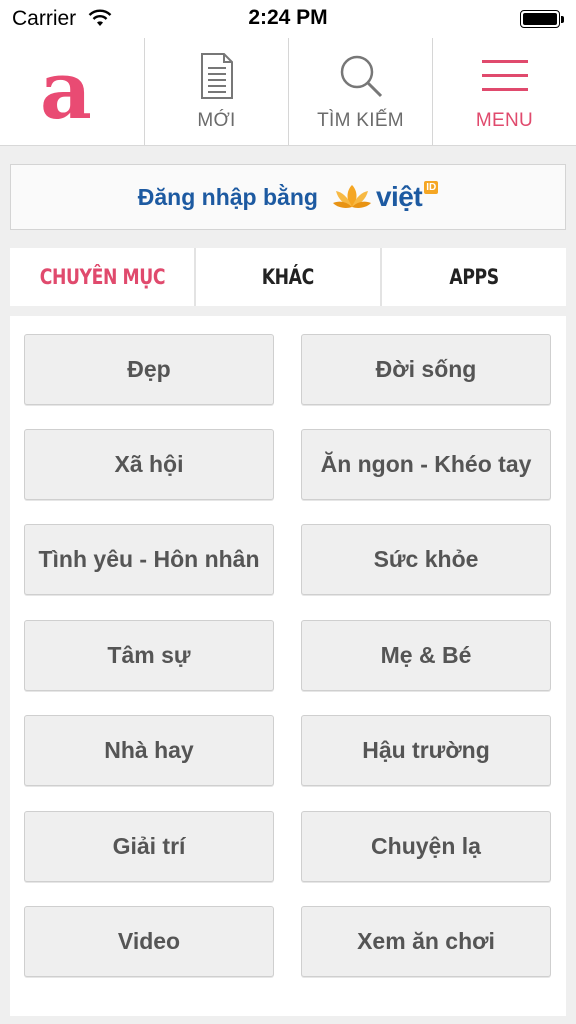  I want to click on category-button: Sức khỏe, so click(426, 559).